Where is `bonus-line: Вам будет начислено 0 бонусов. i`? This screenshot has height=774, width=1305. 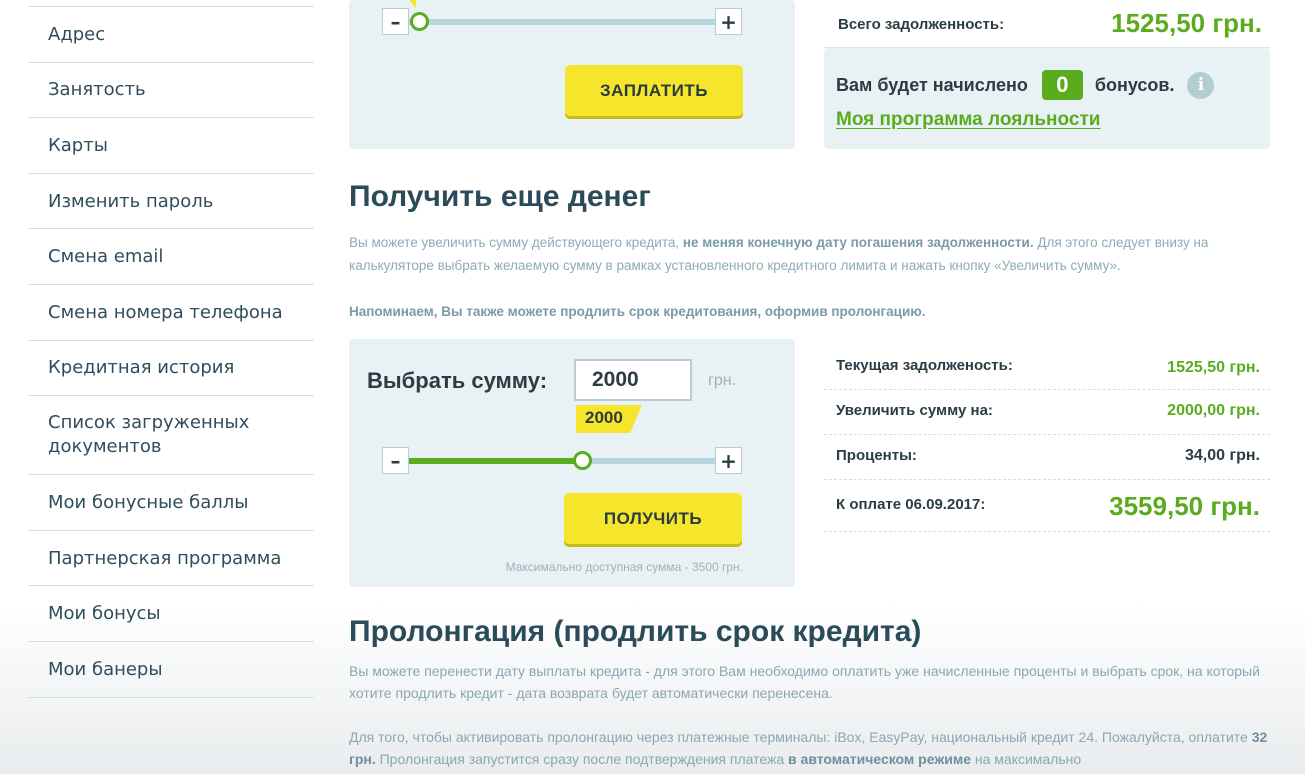
bonus-line: Вам будет начислено 0 бонусов. i is located at coordinates (1025, 85).